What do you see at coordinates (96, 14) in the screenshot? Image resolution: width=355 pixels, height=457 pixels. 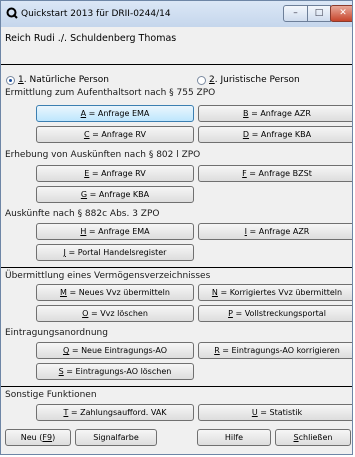 I see `window-title: Quickstart 2013 für DRII-0244/14` at bounding box center [96, 14].